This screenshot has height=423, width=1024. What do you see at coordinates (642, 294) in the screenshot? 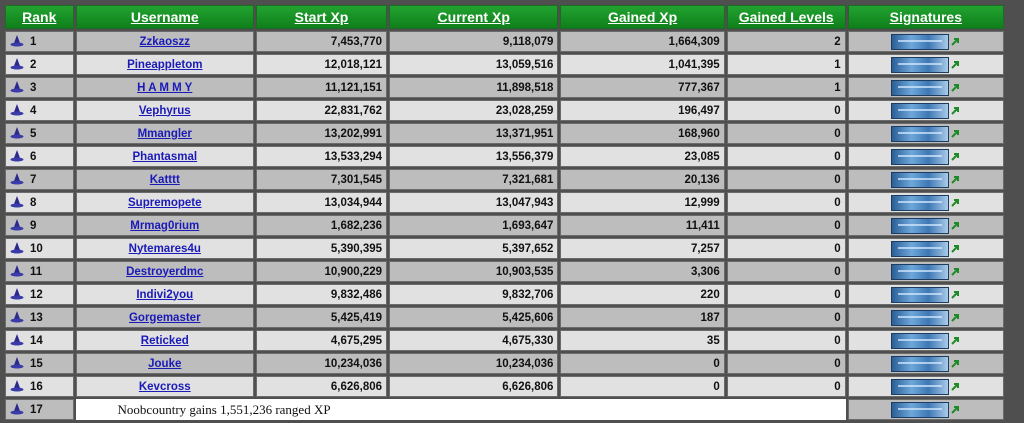
I see `gained-xp-cell: 220` at bounding box center [642, 294].